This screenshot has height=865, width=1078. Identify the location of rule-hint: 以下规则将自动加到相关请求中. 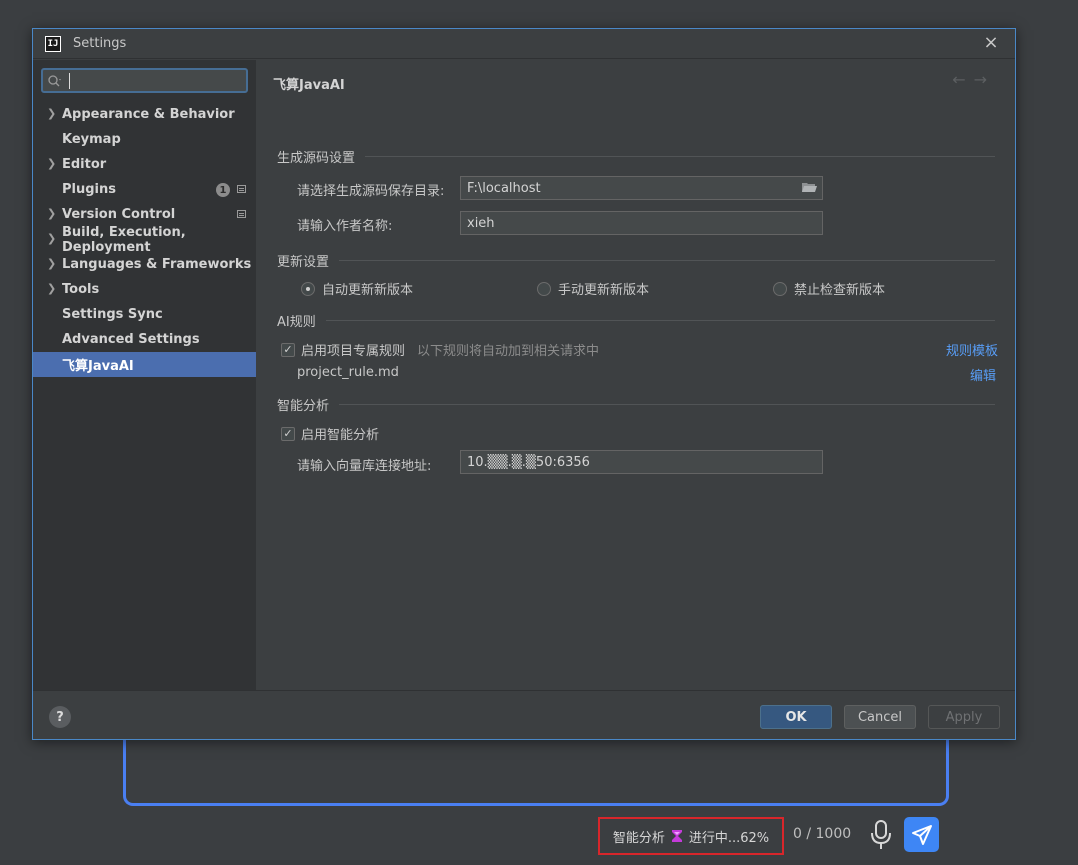
(508, 349).